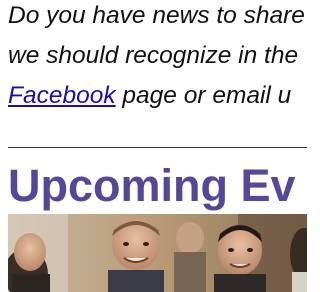 Image resolution: width=320 pixels, height=292 pixels. I want to click on intro-line-3-text: page or email u, so click(203, 95).